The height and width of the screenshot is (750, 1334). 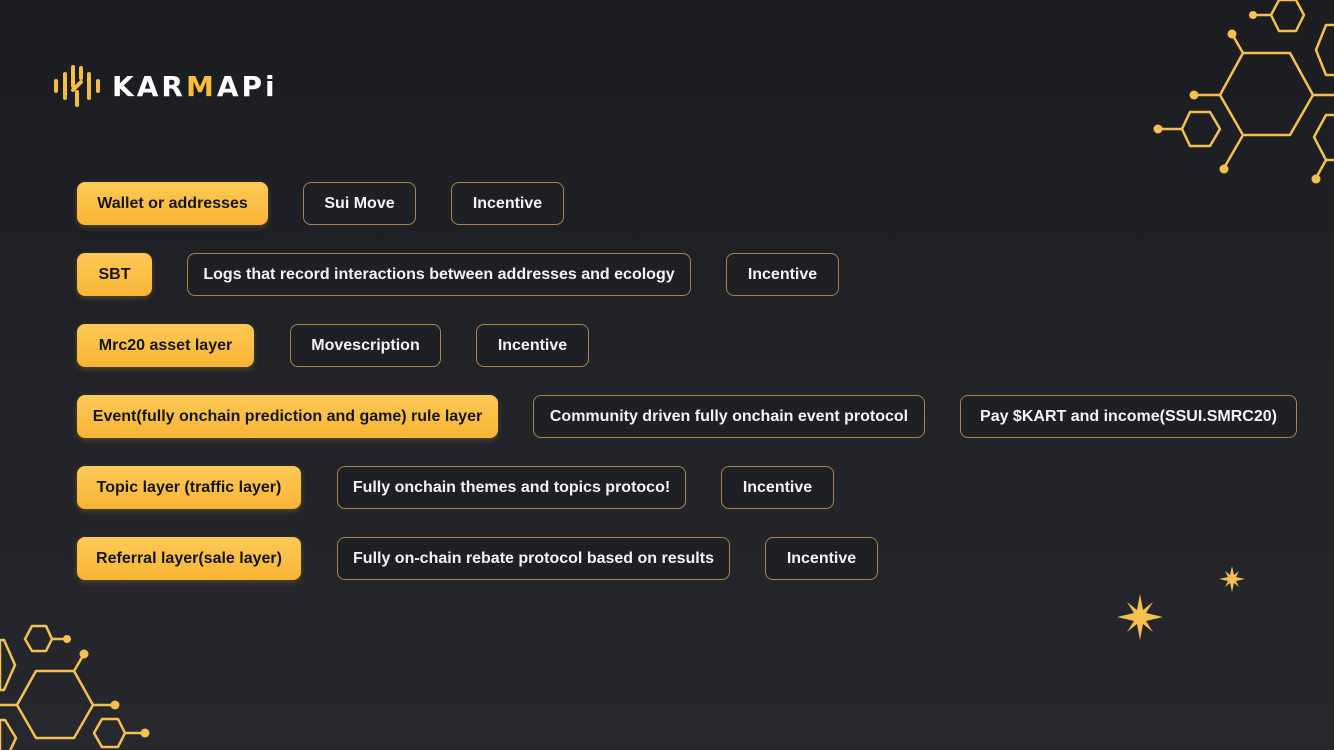 What do you see at coordinates (114, 274) in the screenshot?
I see `layer-sbt: SBT` at bounding box center [114, 274].